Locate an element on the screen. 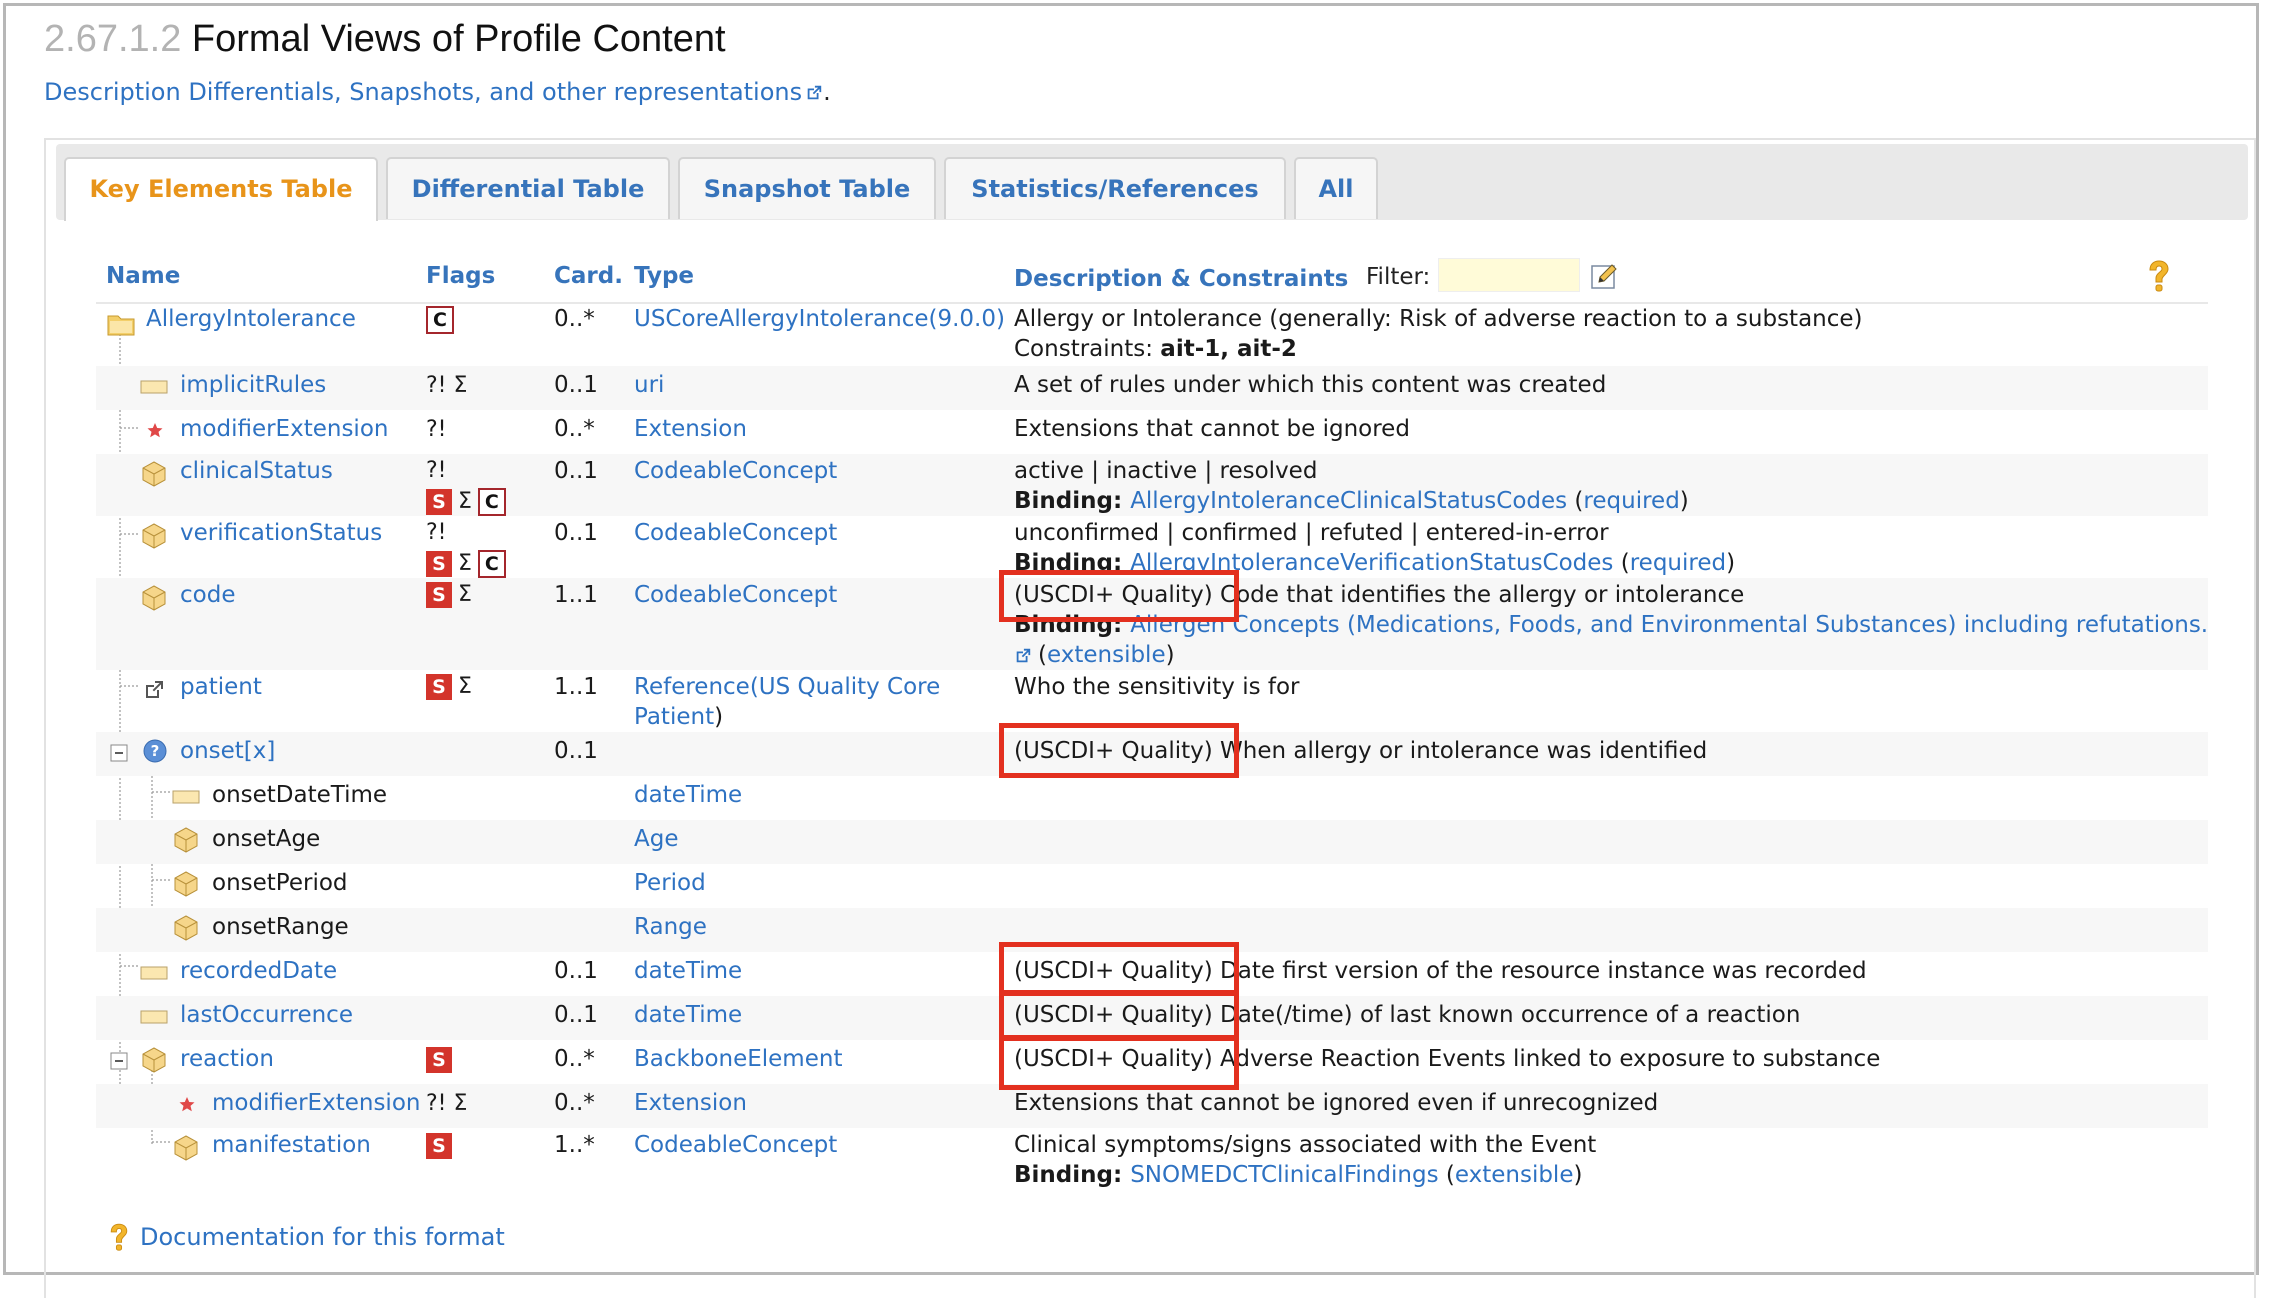 This screenshot has width=2292, height=1298. element-name-reaction: reaction is located at coordinates (227, 1059).